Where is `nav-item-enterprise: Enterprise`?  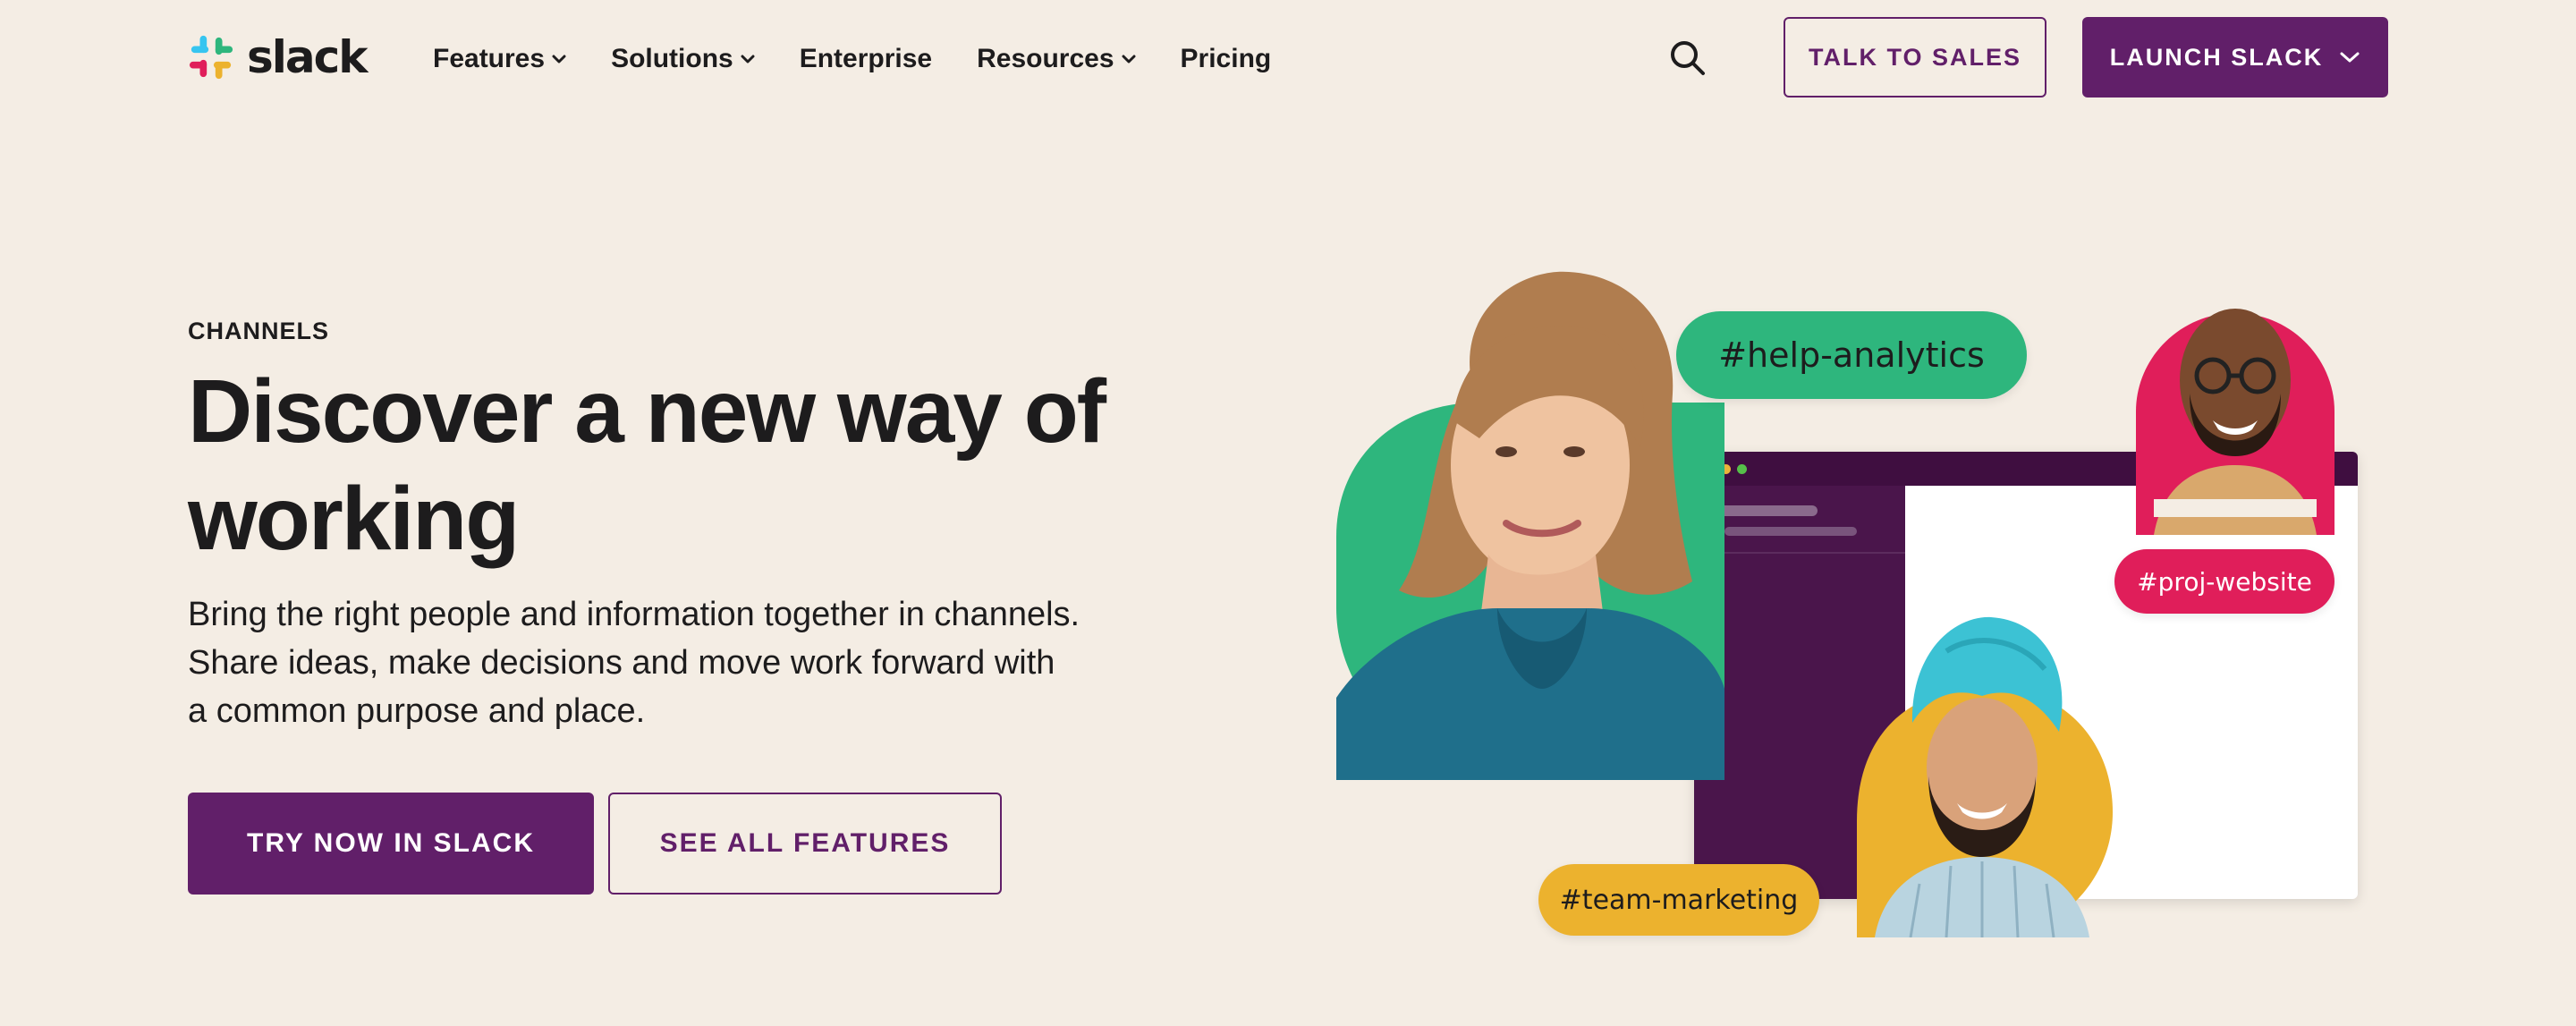 nav-item-enterprise: Enterprise is located at coordinates (866, 59).